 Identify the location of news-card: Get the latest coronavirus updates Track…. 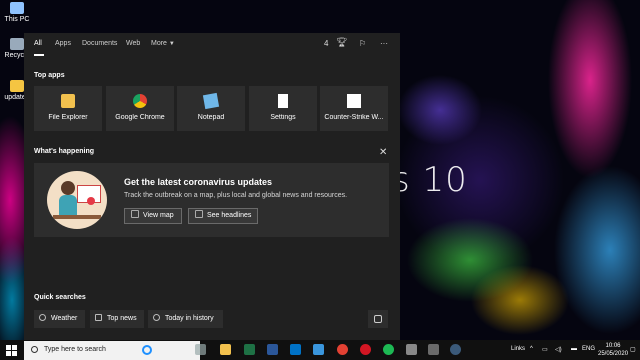
(211, 200).